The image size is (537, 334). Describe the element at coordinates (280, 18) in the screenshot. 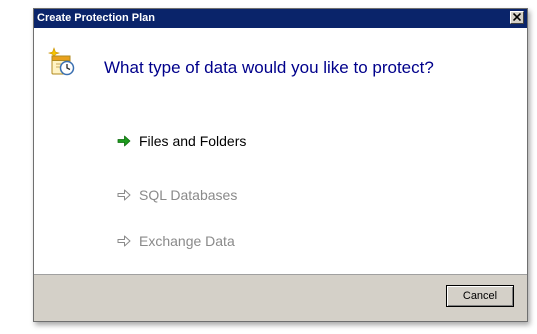

I see `title-bar: Create Protection Plan` at that location.